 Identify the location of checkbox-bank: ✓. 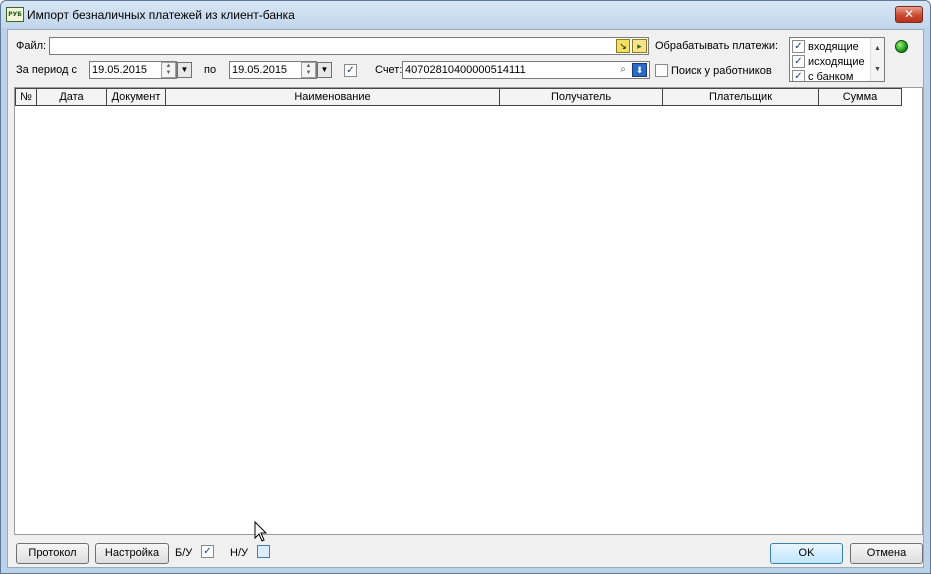
(798, 75).